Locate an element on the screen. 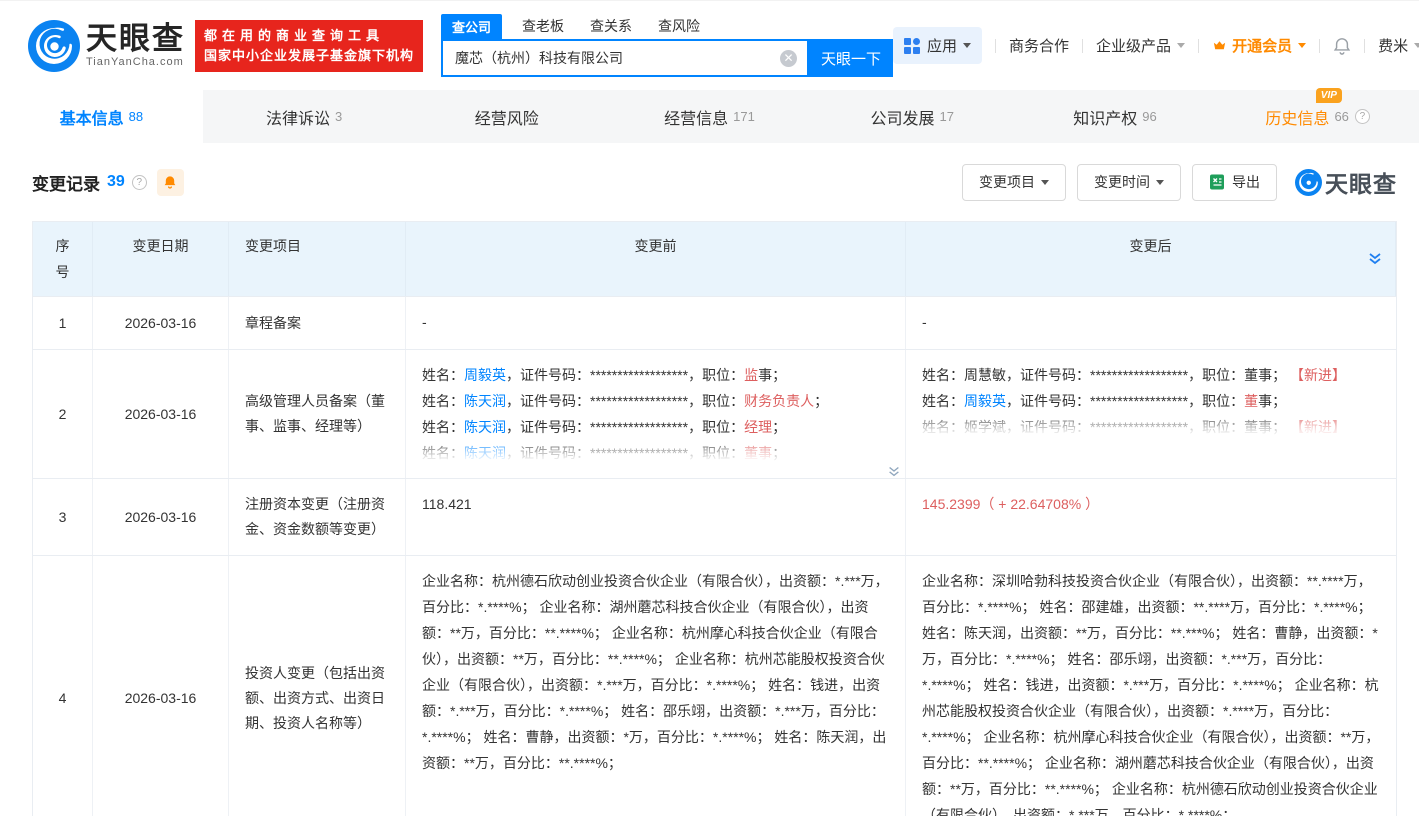 The image size is (1419, 816). toolbar-right: 变更项目 变更时间 导出 天眼查 is located at coordinates (1174, 182).